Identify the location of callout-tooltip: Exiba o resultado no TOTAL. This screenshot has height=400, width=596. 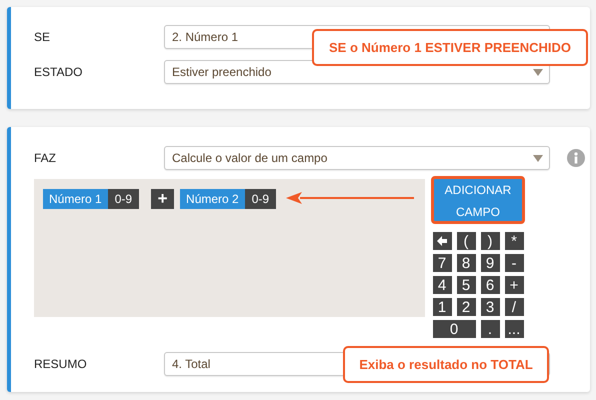
(446, 364).